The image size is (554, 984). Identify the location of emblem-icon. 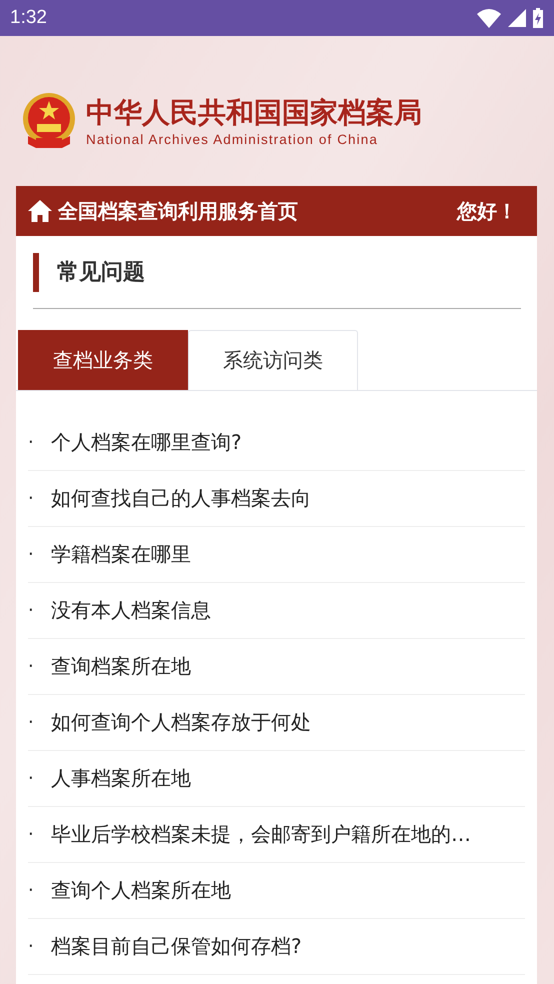
(49, 121).